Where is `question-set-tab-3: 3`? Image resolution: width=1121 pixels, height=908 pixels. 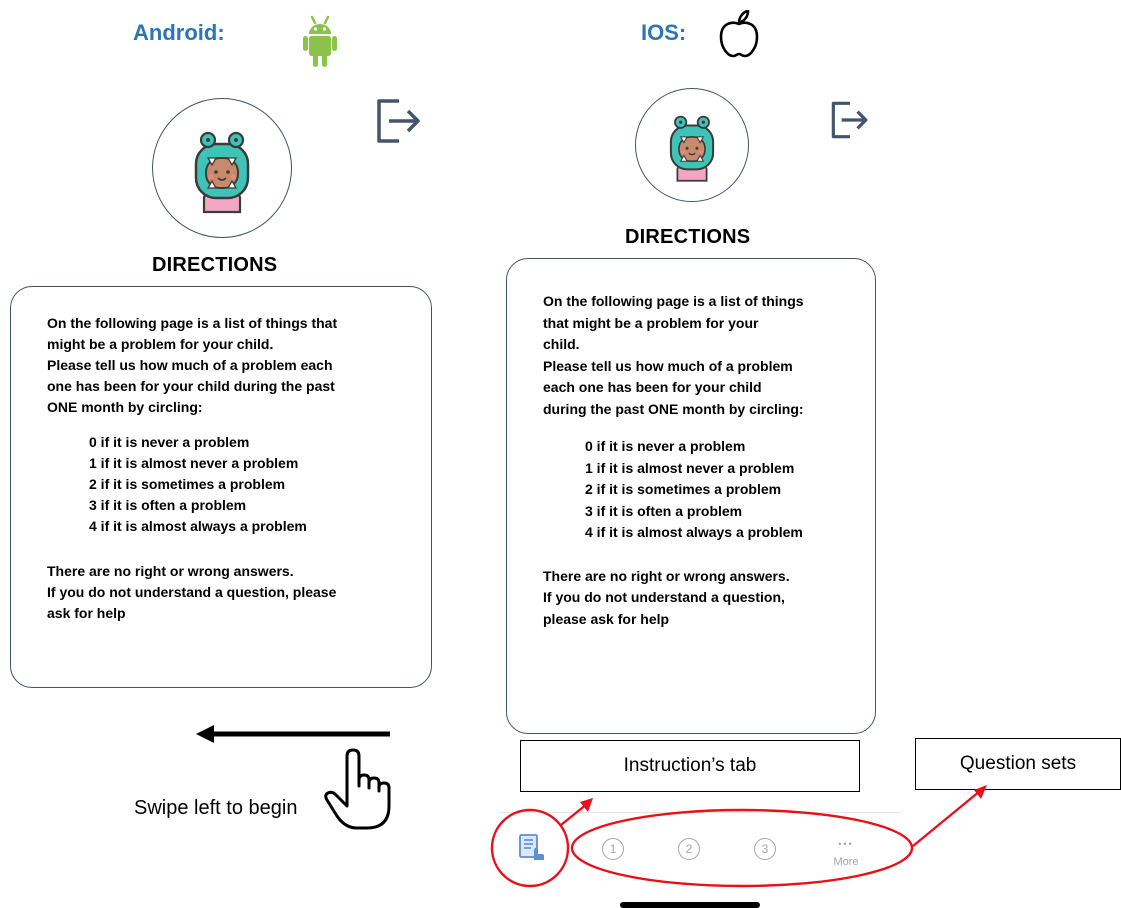 question-set-tab-3: 3 is located at coordinates (765, 849).